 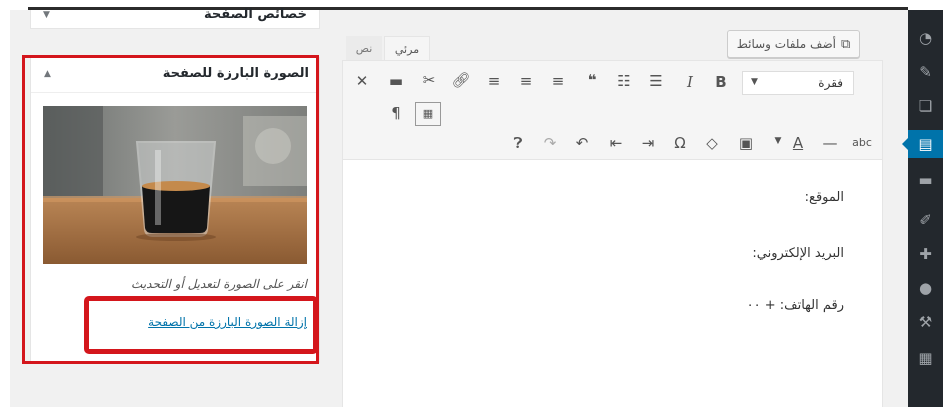 What do you see at coordinates (201, 325) in the screenshot?
I see `red-highlight-link-box` at bounding box center [201, 325].